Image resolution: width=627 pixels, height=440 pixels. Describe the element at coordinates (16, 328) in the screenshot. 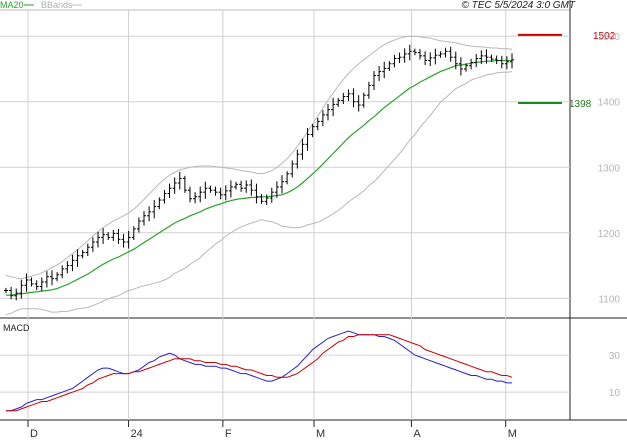

I see `macd-title: MACD` at that location.